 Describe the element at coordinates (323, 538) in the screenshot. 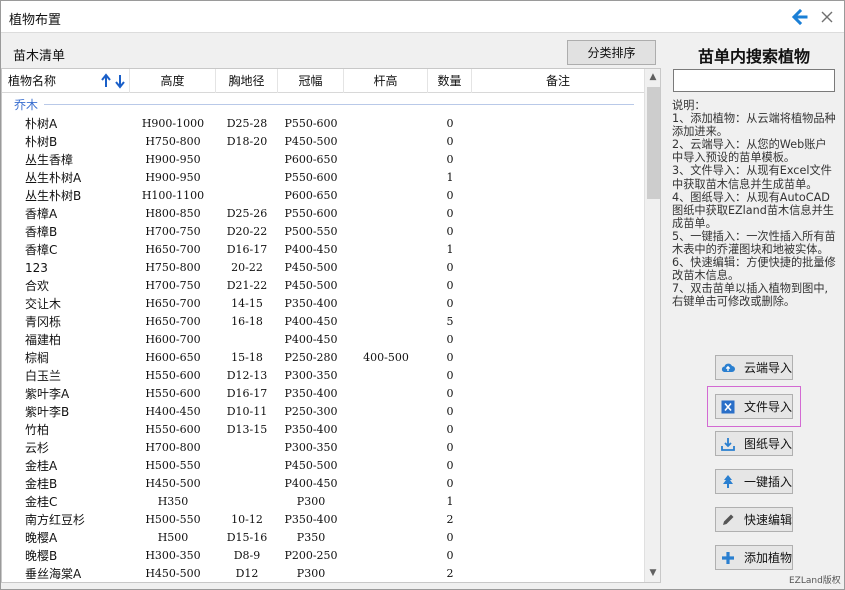

I see `table-row: 晚樱A H500 D15-16 P350 0` at that location.